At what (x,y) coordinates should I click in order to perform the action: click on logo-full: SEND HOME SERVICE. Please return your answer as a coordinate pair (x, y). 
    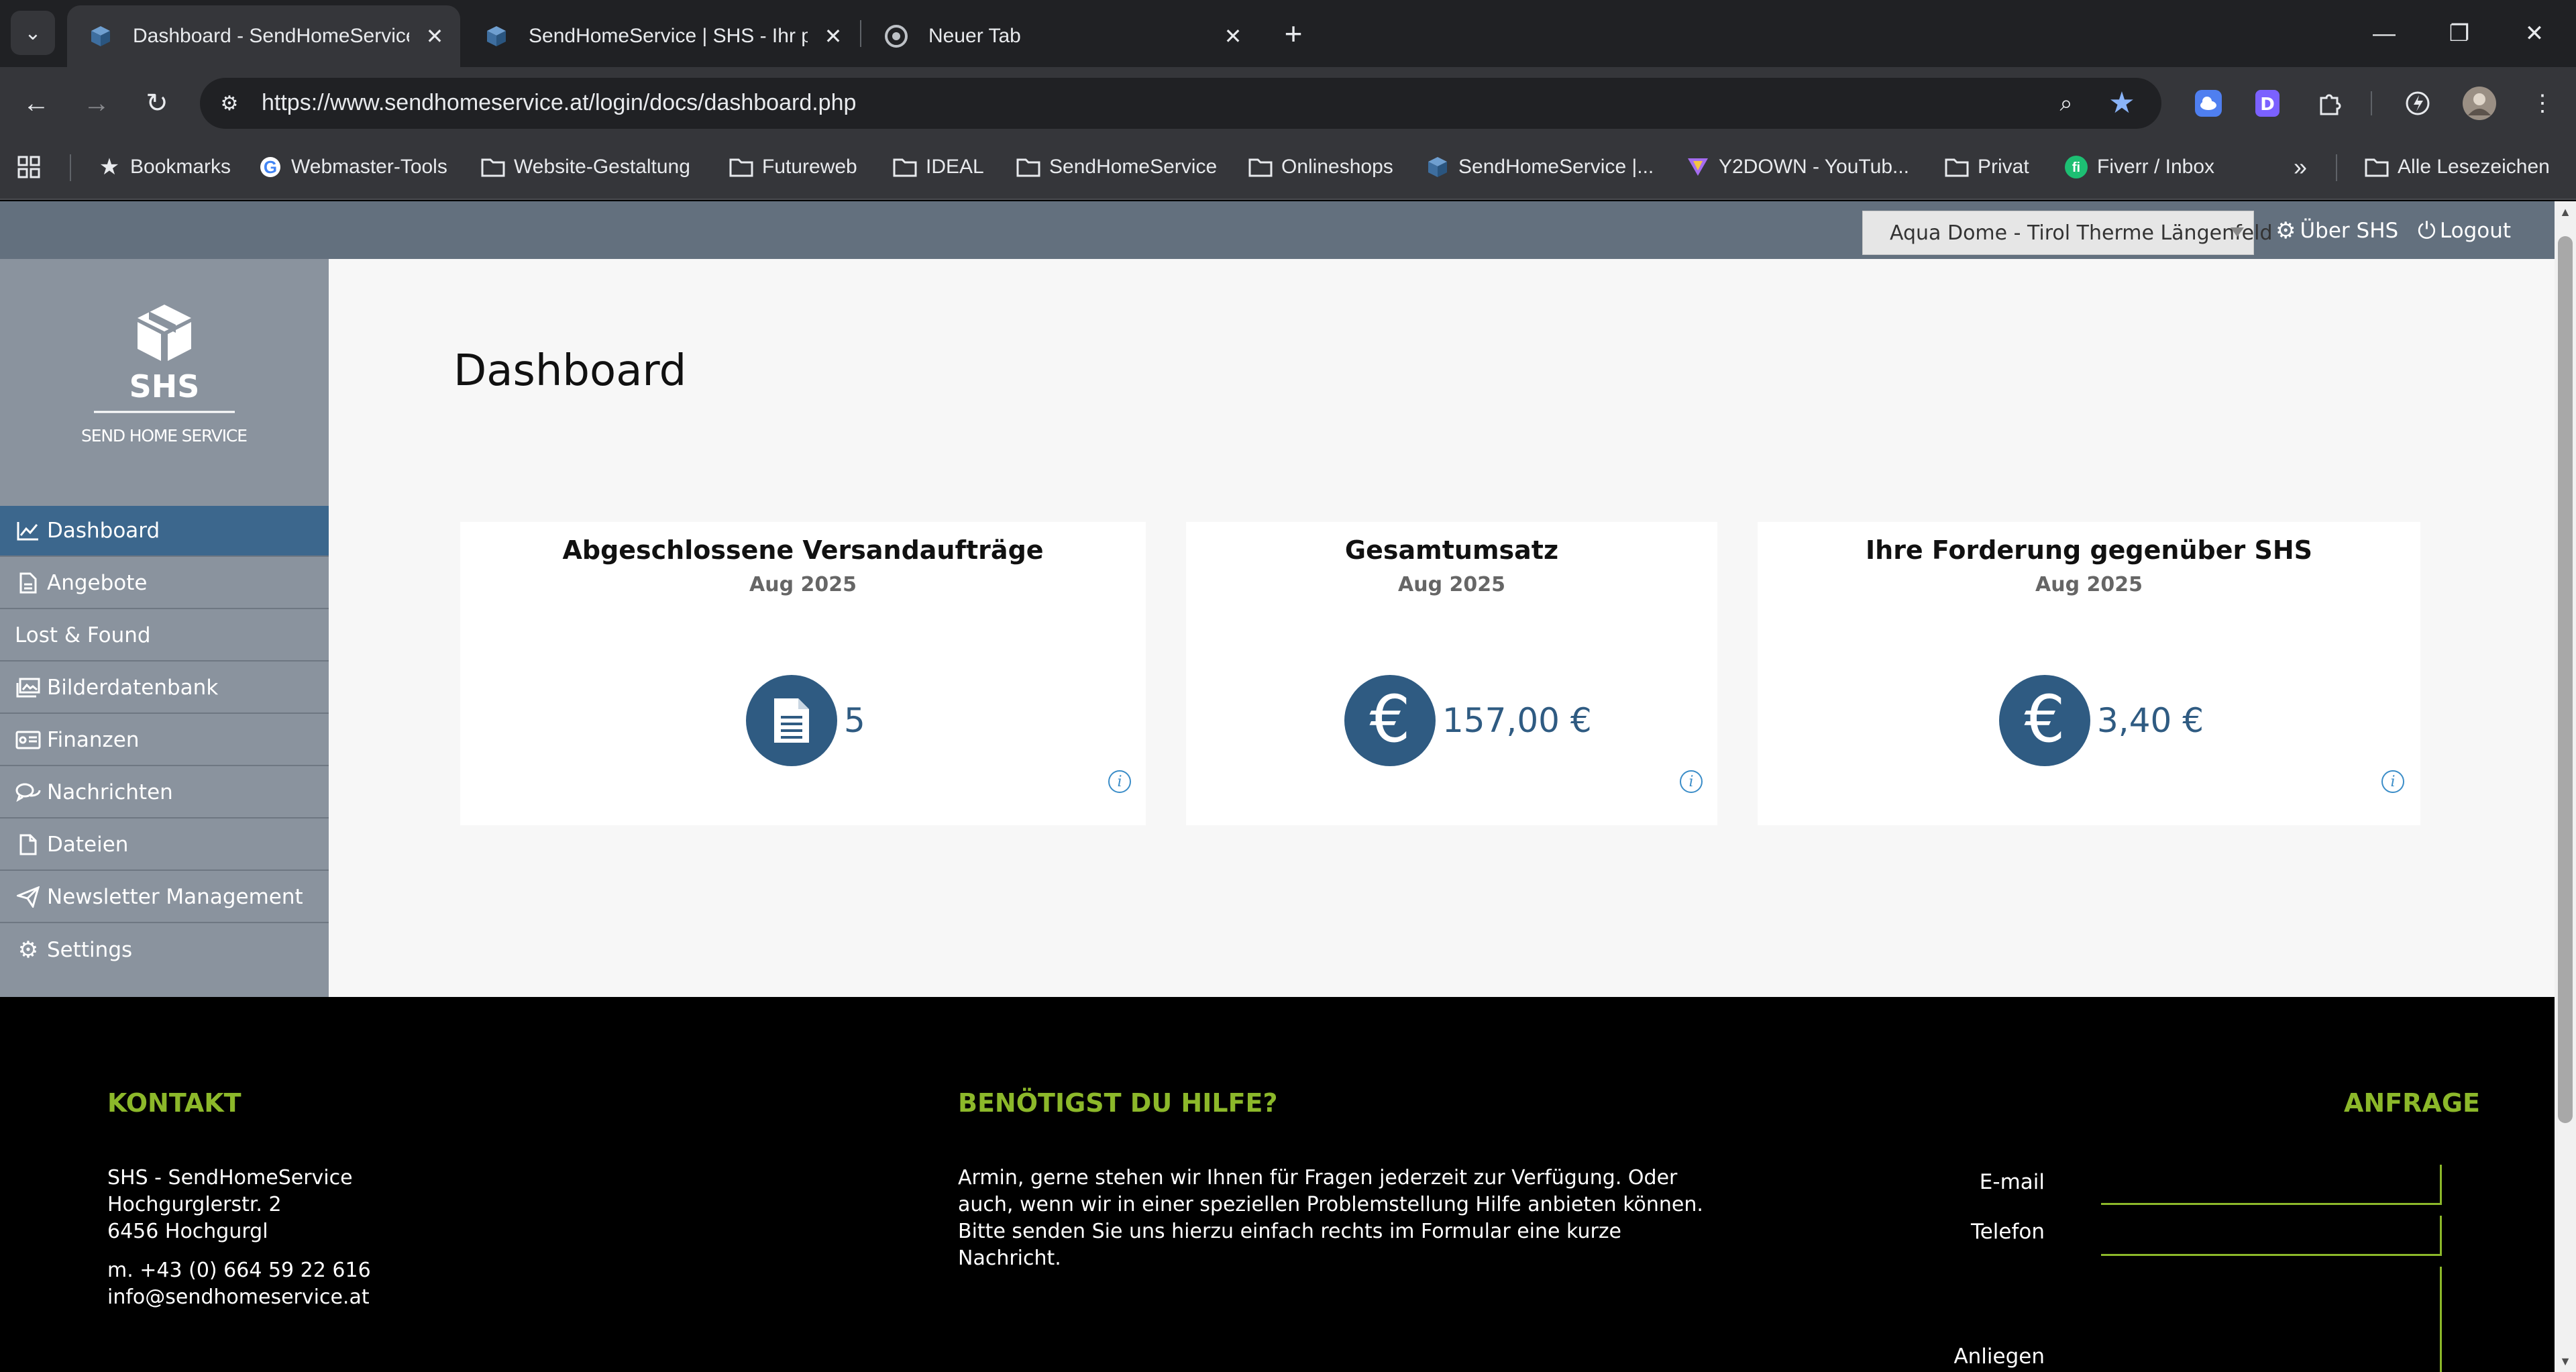
    Looking at the image, I should click on (164, 435).